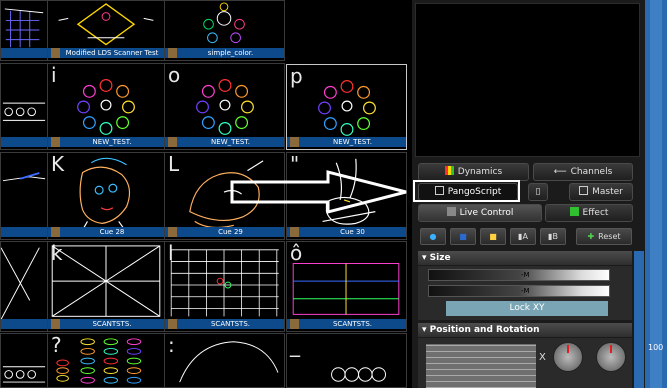  Describe the element at coordinates (224, 53) in the screenshot. I see `cue-label-bar: simple_color.` at that location.